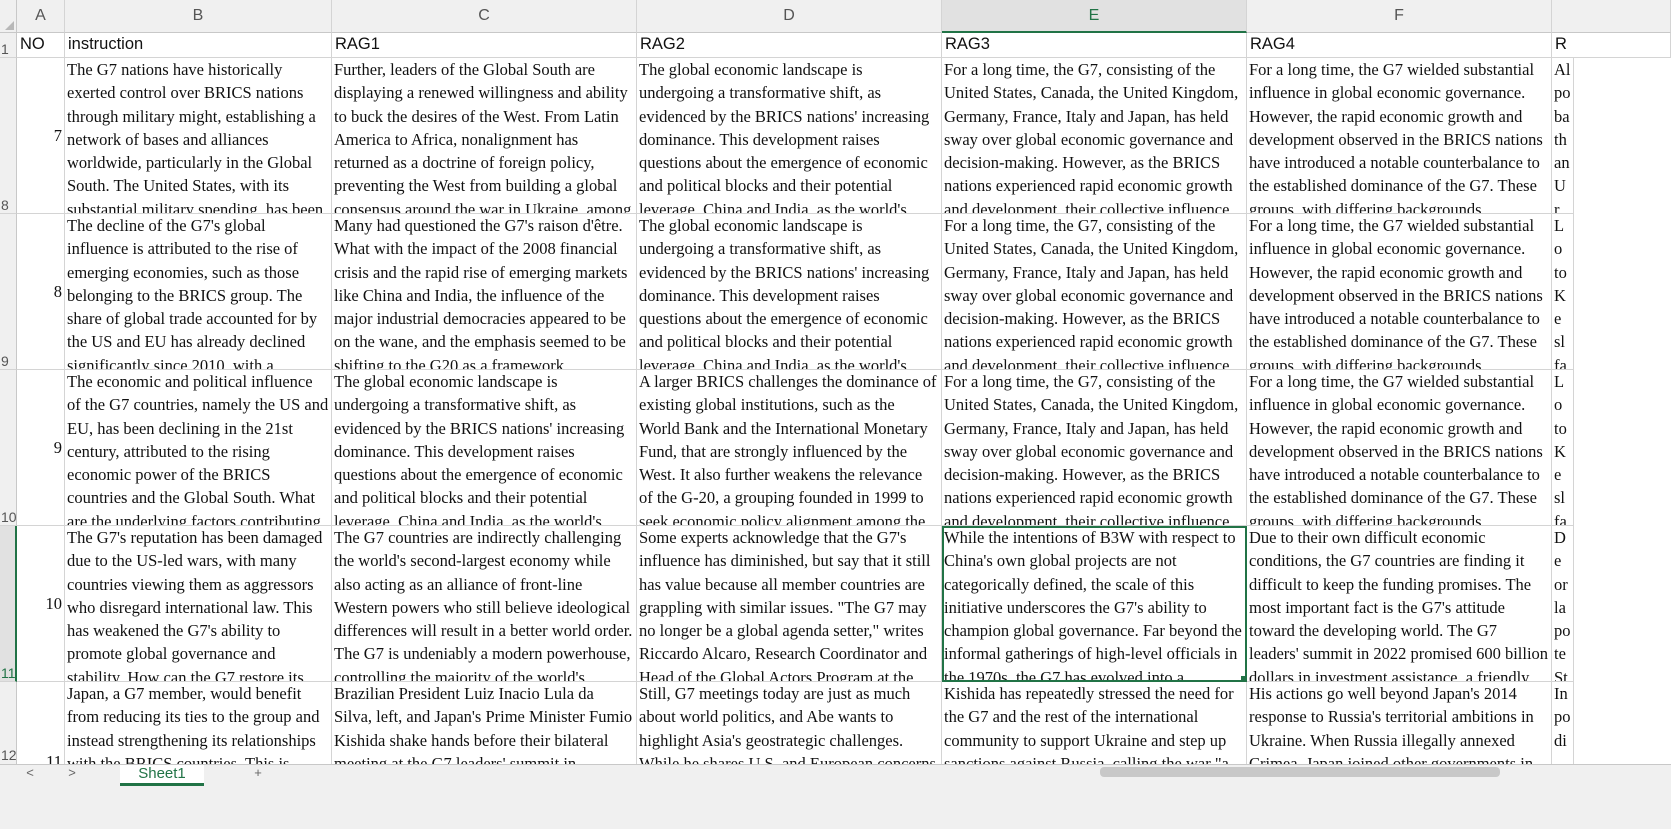 This screenshot has width=1671, height=829. What do you see at coordinates (1399, 16) in the screenshot?
I see `column-header-f: F` at bounding box center [1399, 16].